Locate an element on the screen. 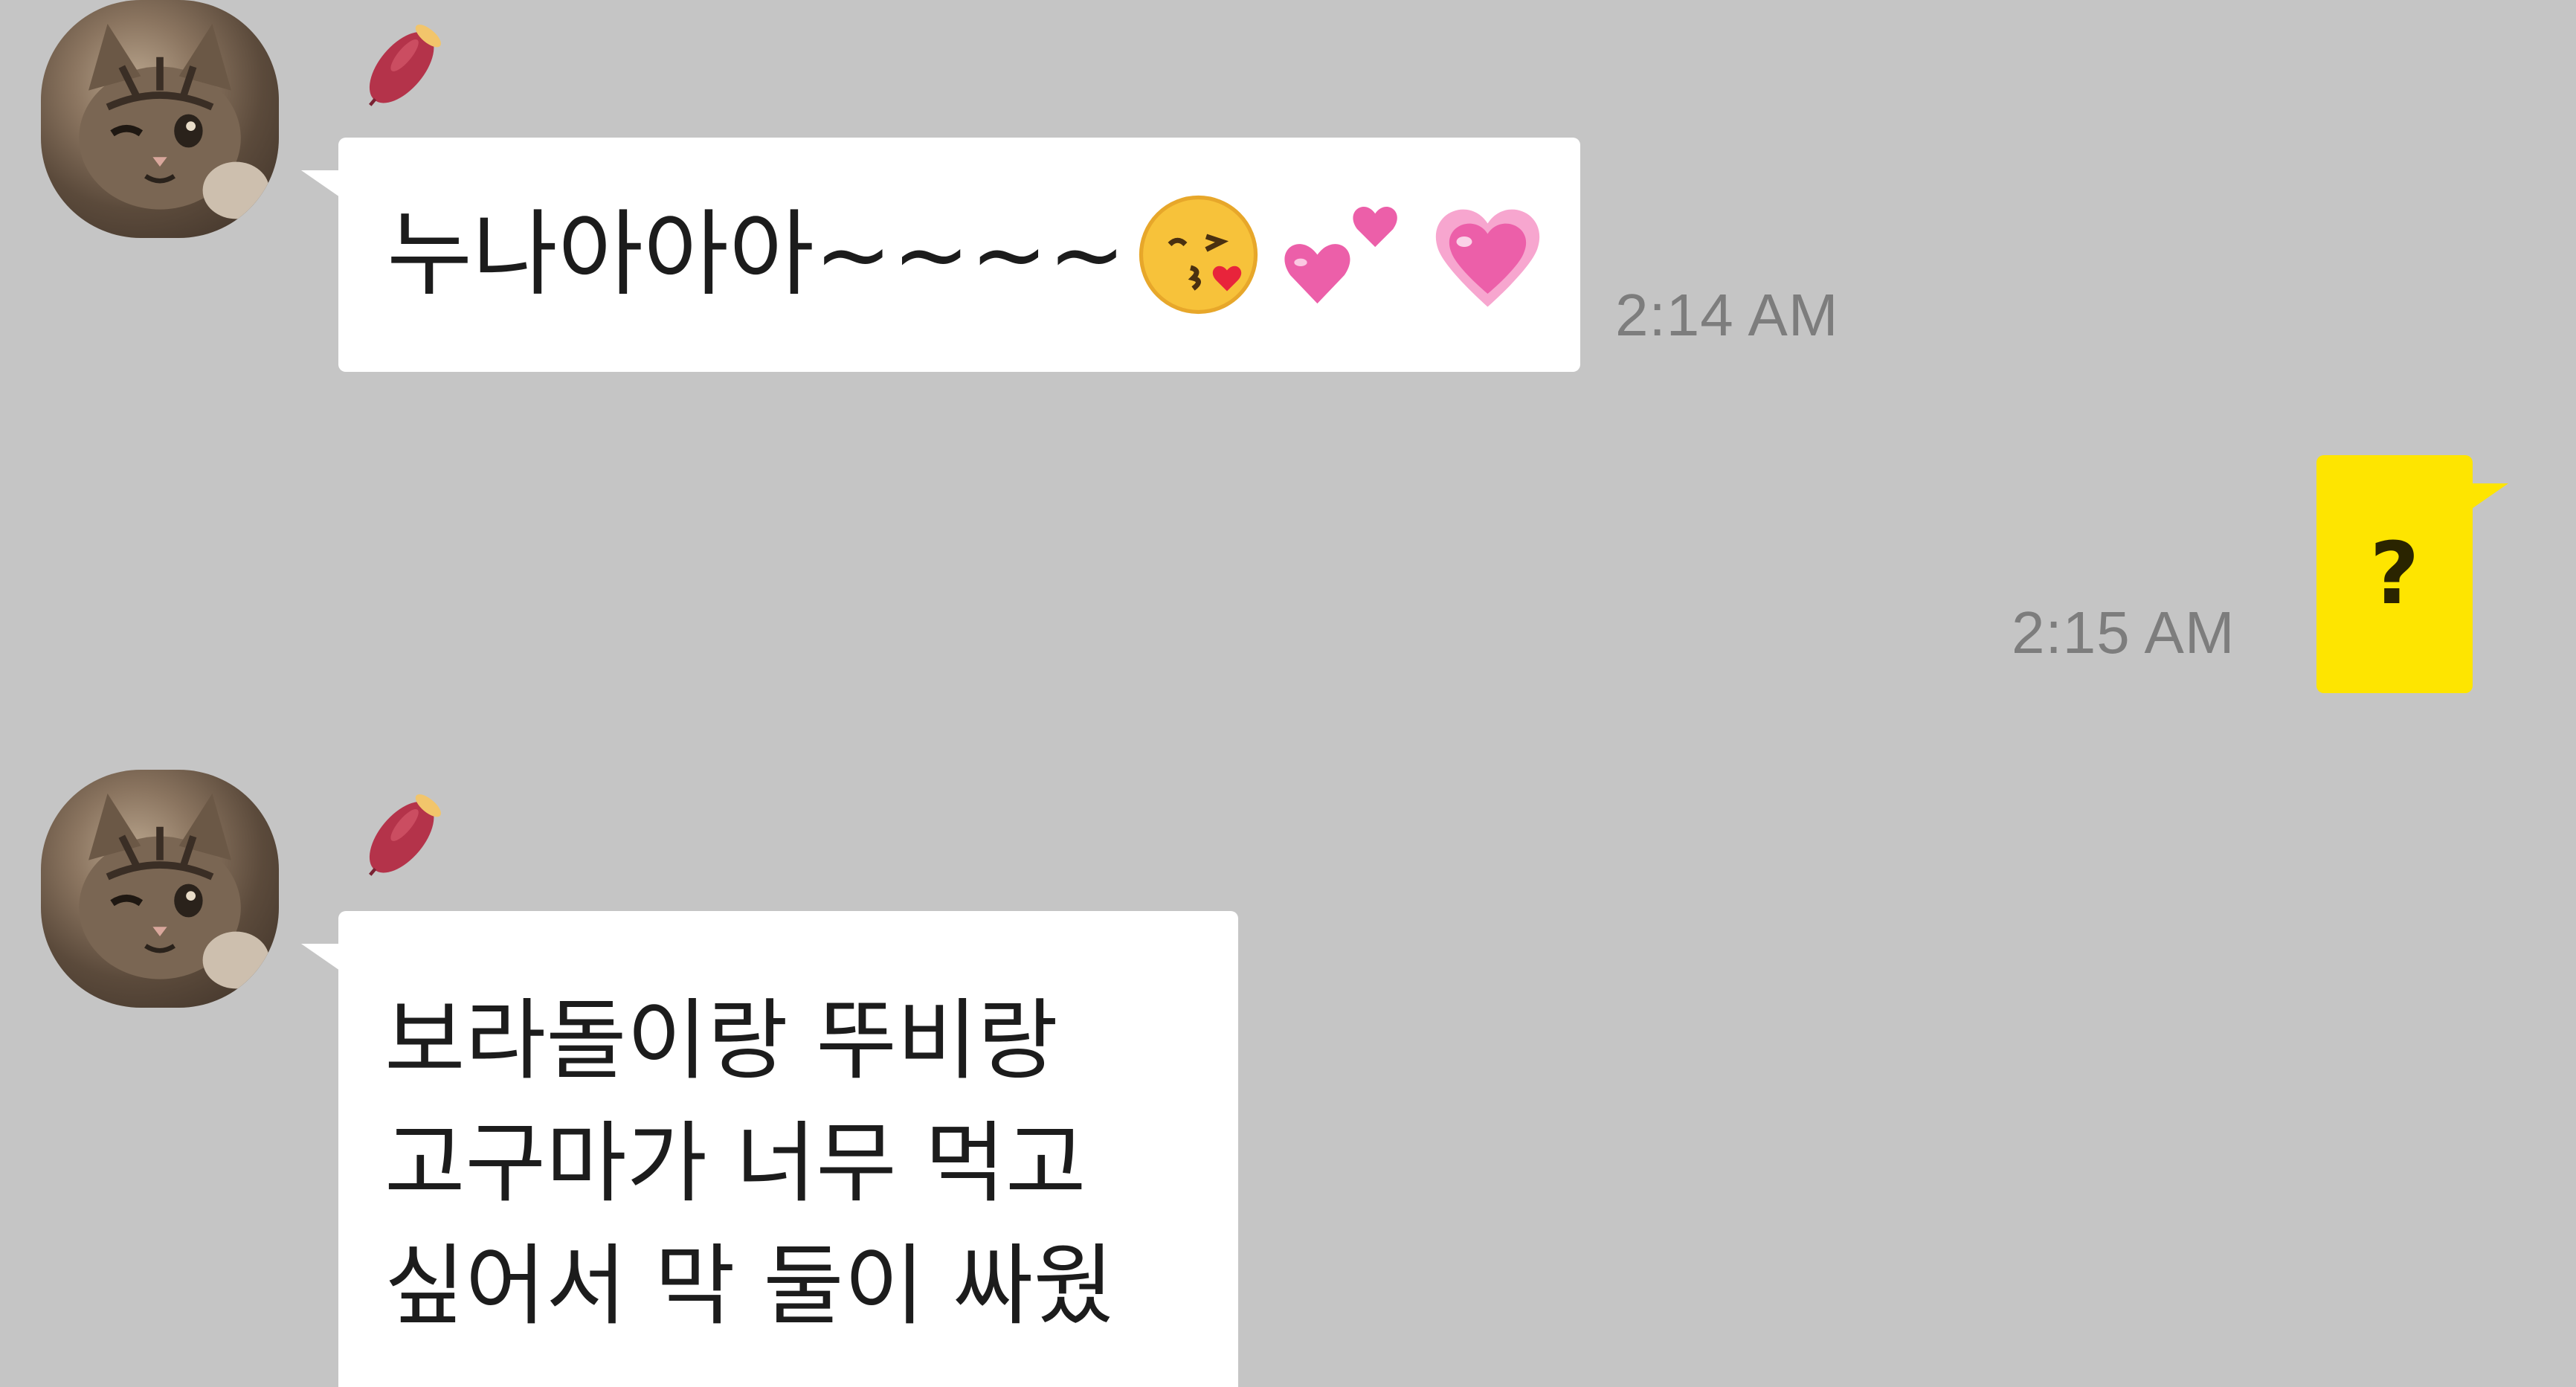  two-hearts-emoji-icon is located at coordinates (1340, 255).